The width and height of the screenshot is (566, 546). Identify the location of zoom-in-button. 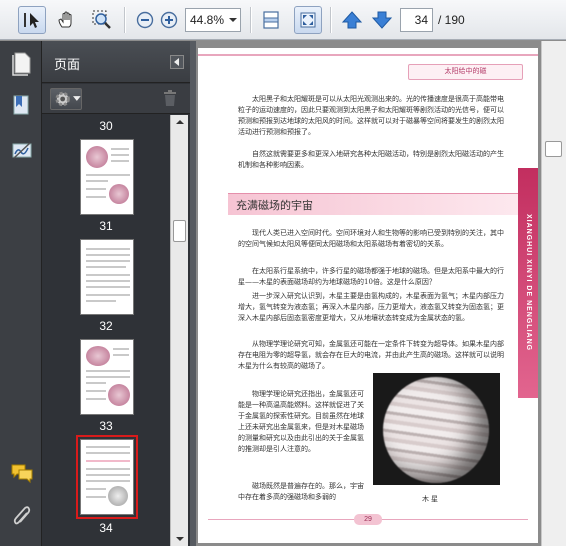
(169, 20).